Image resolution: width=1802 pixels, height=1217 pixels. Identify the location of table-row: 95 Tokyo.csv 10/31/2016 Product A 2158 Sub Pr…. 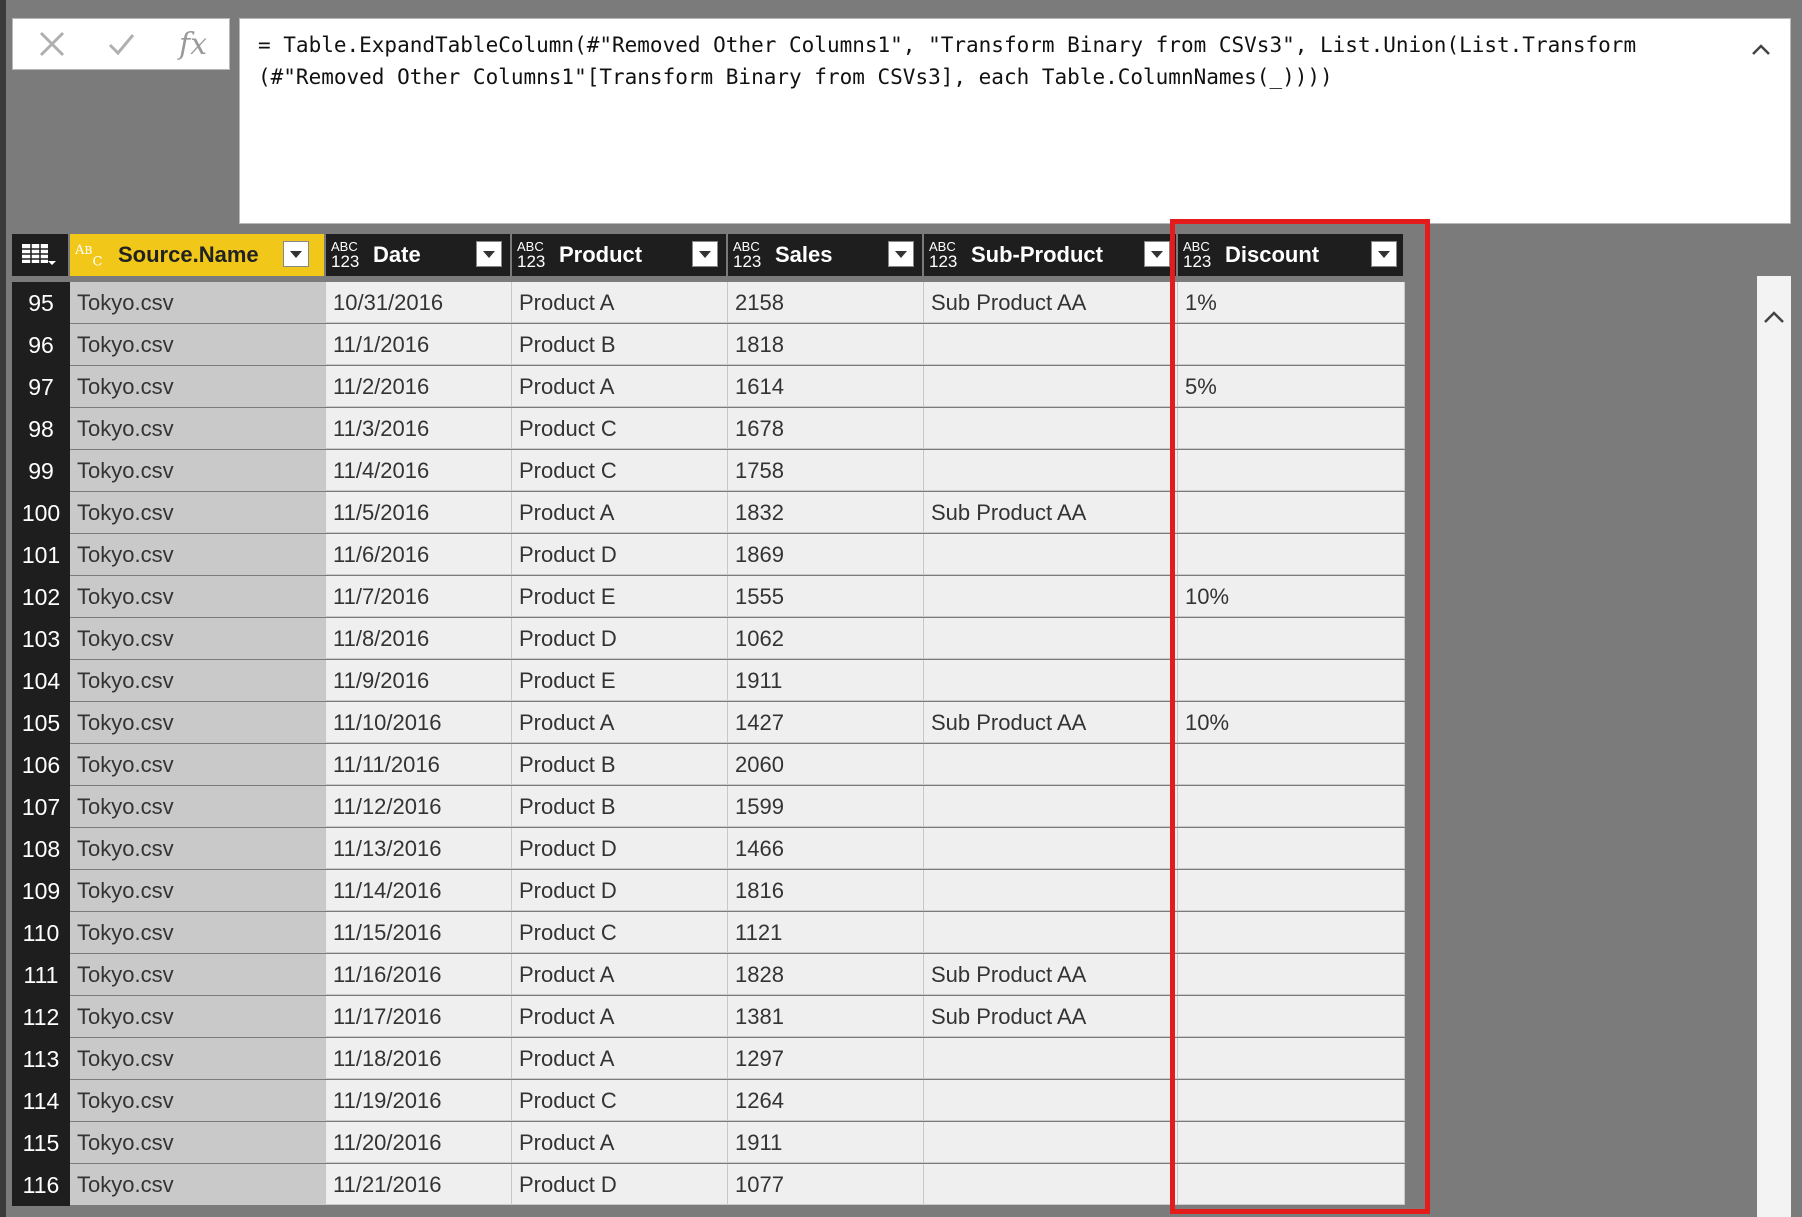
(708, 303).